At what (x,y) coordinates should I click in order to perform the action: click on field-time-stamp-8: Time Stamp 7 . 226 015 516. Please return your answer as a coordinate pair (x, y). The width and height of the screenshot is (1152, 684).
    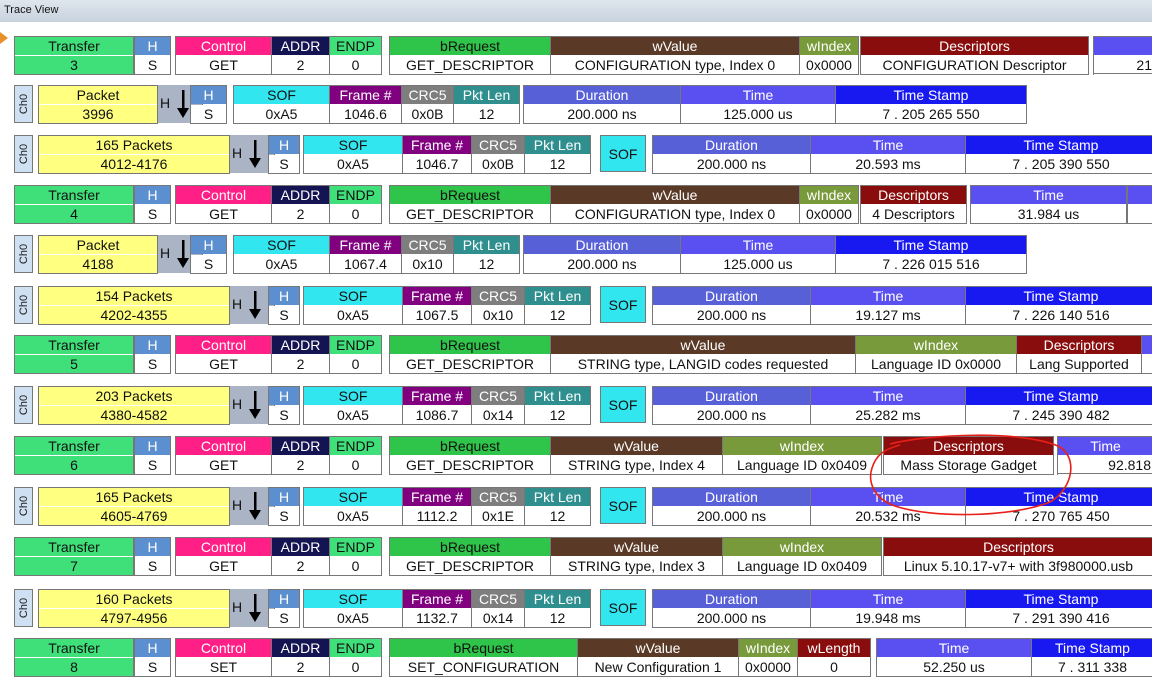
    Looking at the image, I should click on (931, 254).